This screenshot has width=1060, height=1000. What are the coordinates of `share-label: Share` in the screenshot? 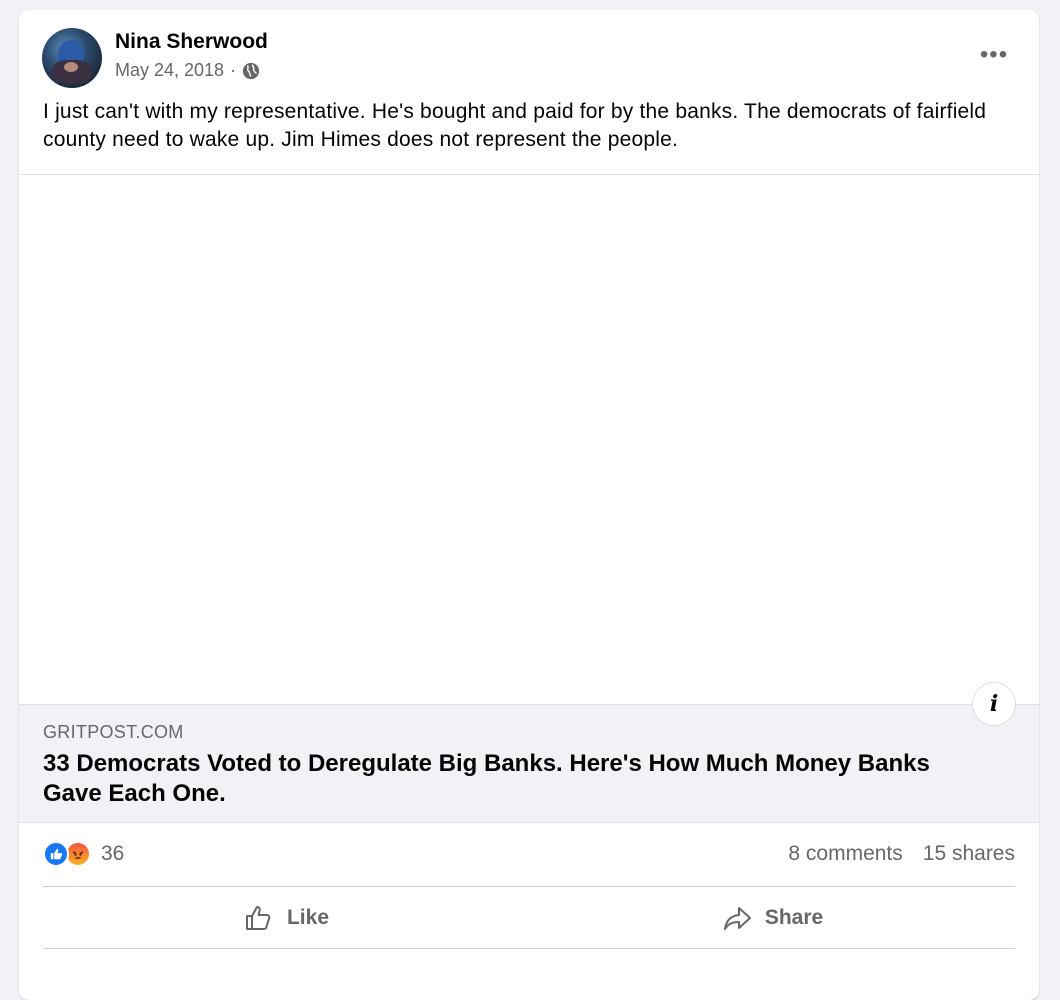 It's located at (794, 917).